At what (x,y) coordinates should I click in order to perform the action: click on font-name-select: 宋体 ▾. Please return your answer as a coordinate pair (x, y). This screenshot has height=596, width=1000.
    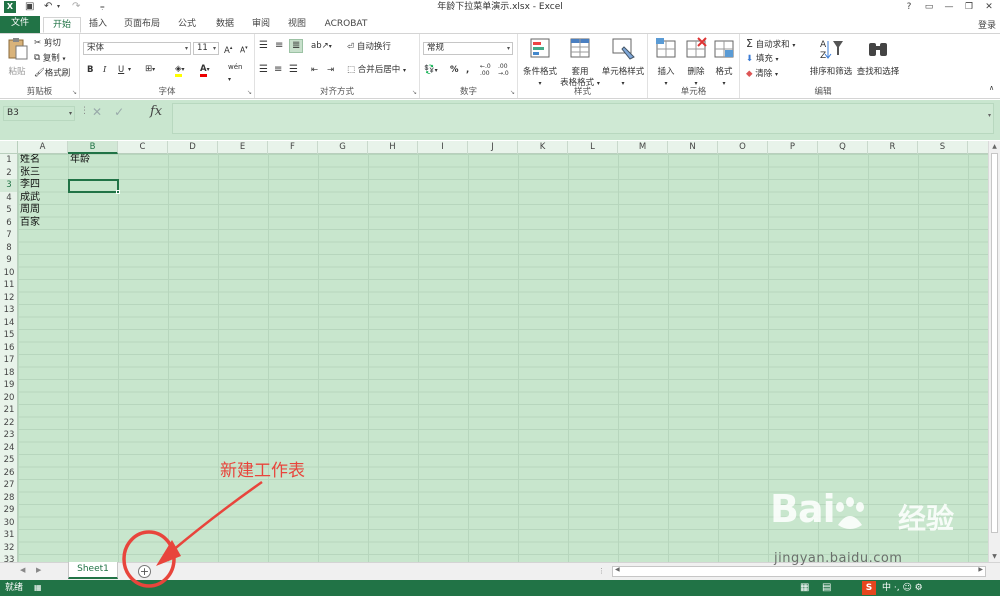
    Looking at the image, I should click on (137, 48).